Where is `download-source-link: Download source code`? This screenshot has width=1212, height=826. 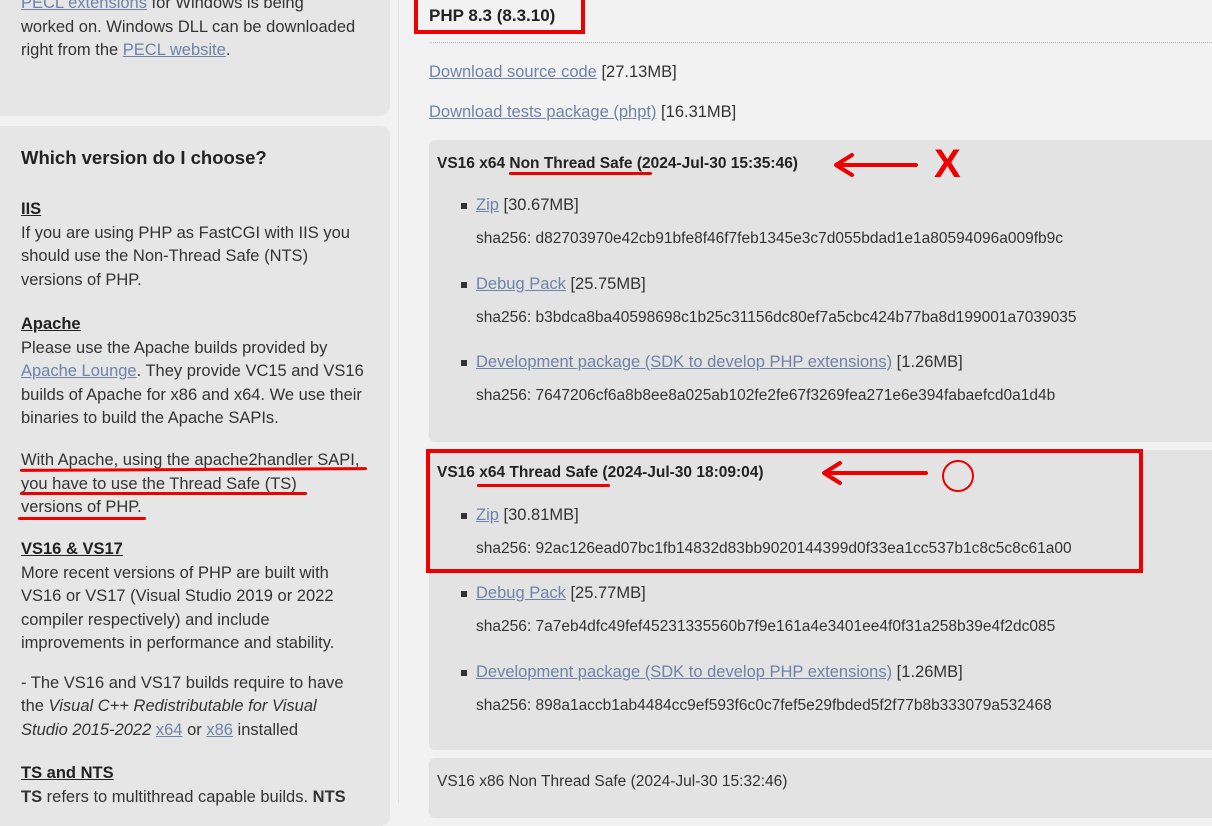 download-source-link: Download source code is located at coordinates (513, 72).